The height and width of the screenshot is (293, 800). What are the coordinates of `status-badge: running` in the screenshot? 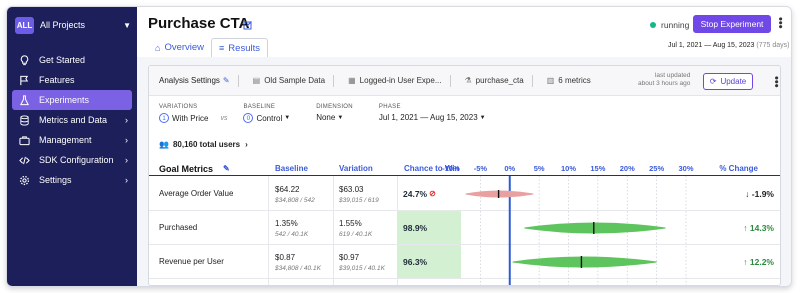 It's located at (669, 25).